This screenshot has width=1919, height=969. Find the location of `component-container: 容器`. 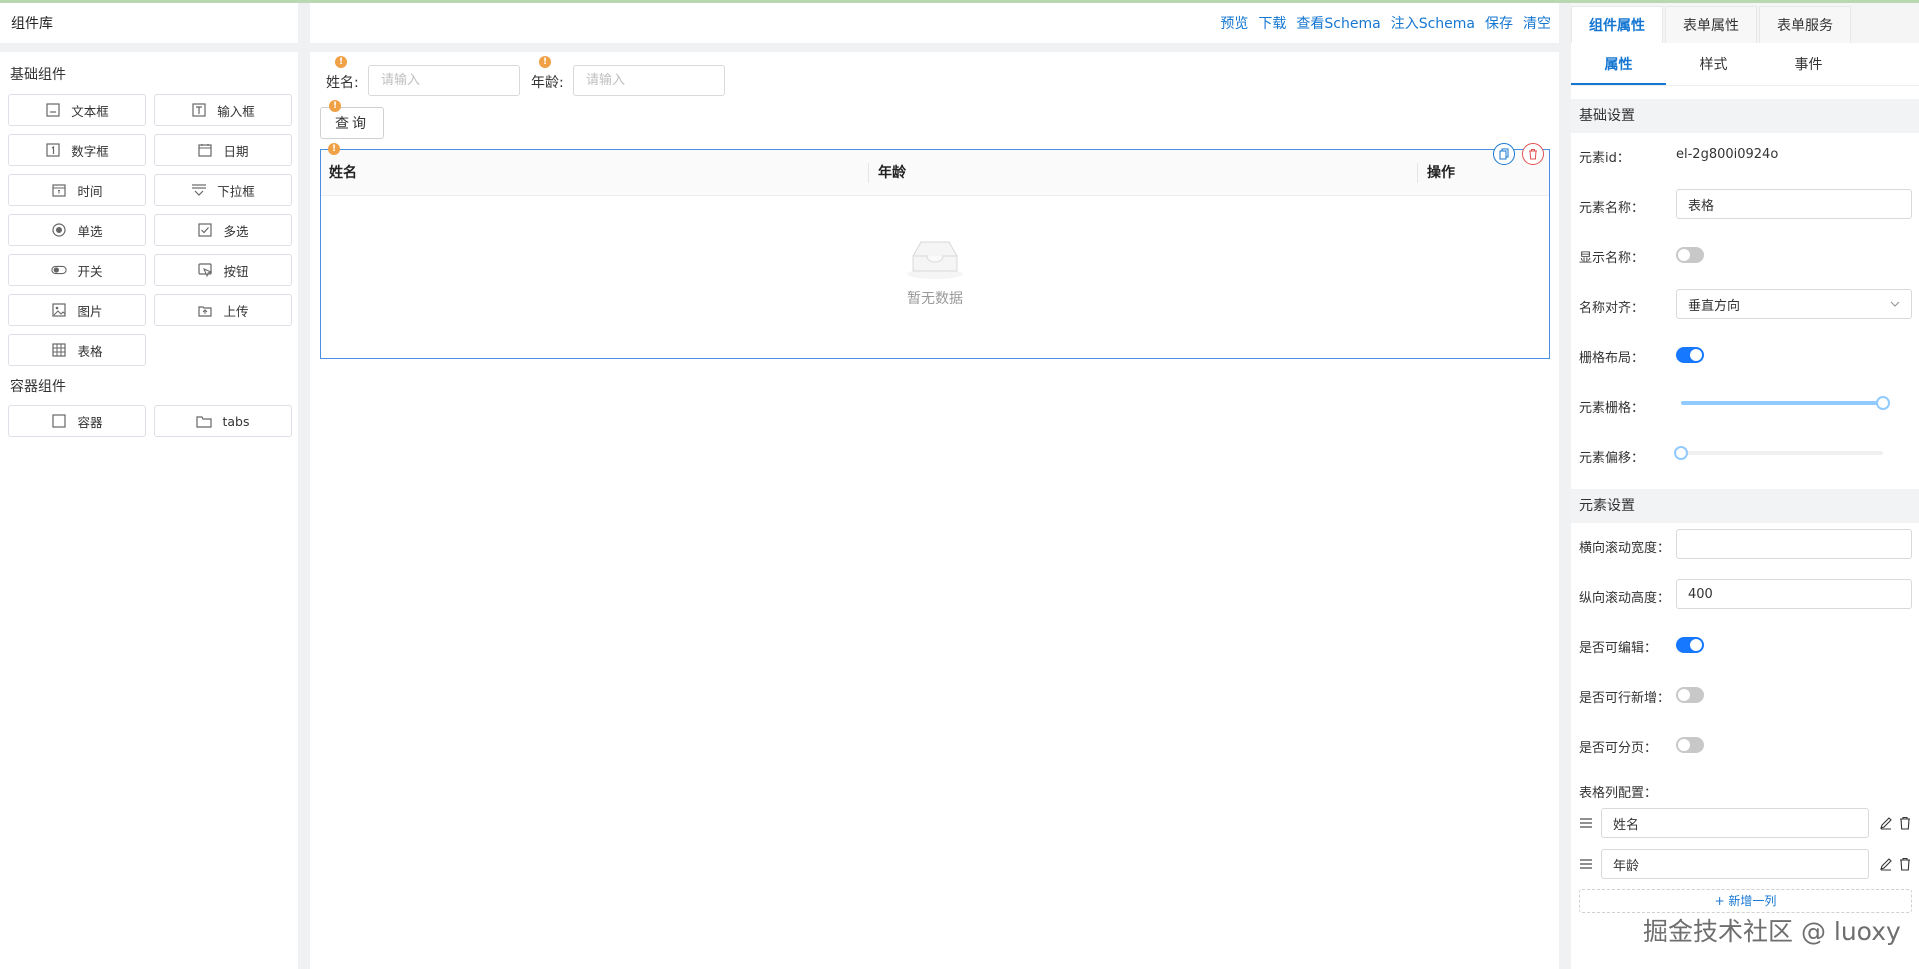

component-container: 容器 is located at coordinates (77, 421).